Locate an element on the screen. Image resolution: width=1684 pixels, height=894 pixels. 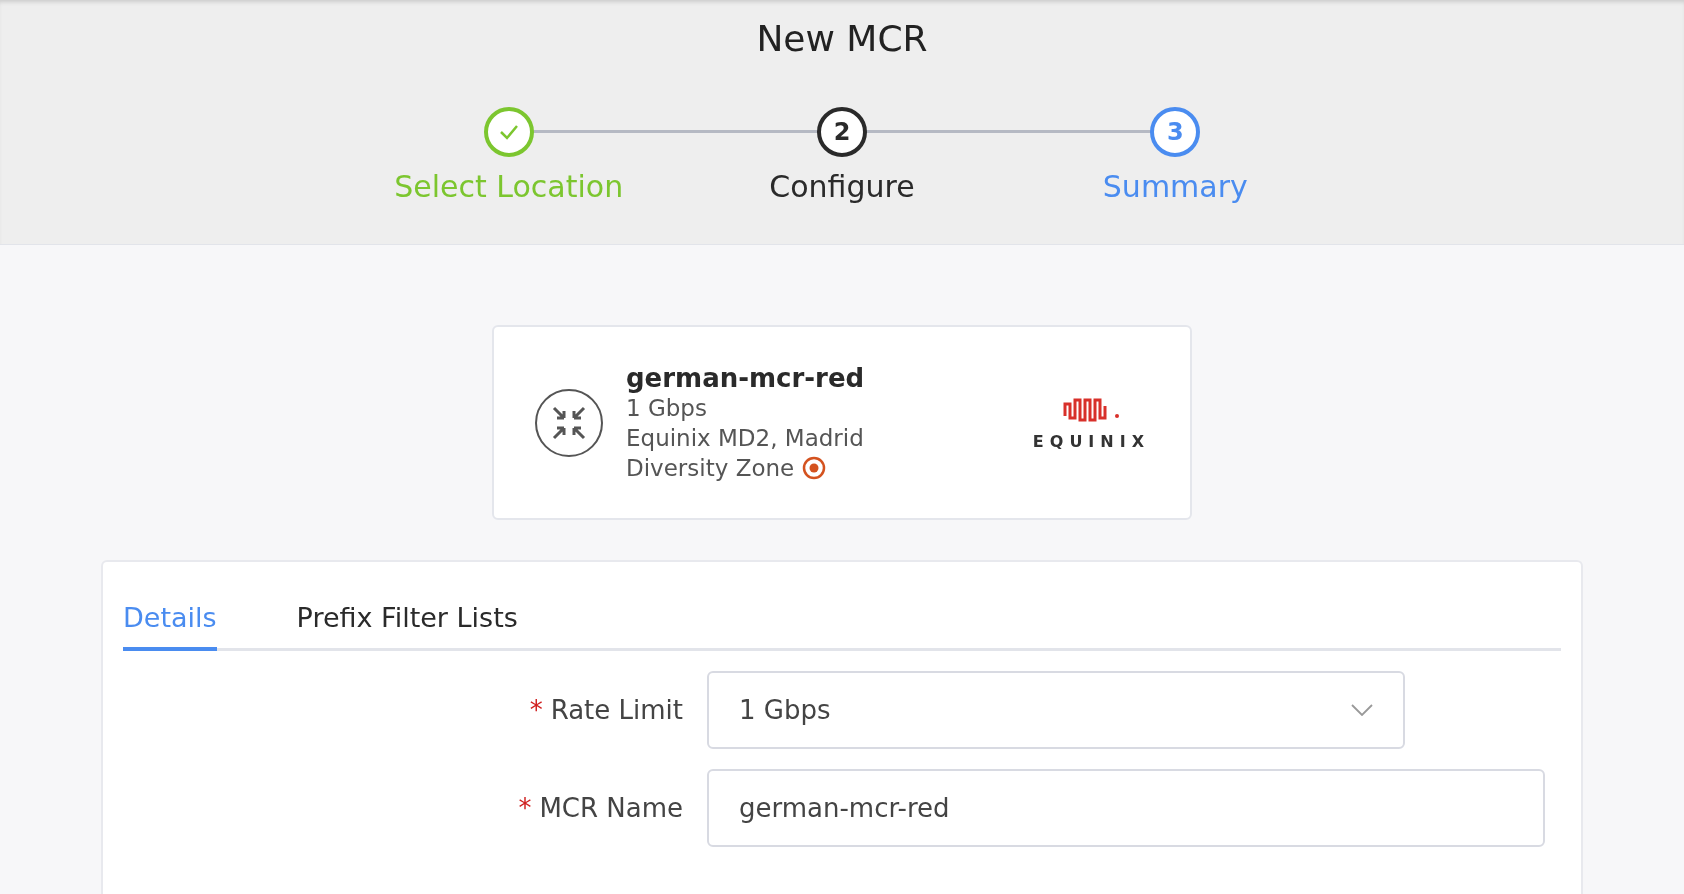
step-number: 3 is located at coordinates (1175, 132).